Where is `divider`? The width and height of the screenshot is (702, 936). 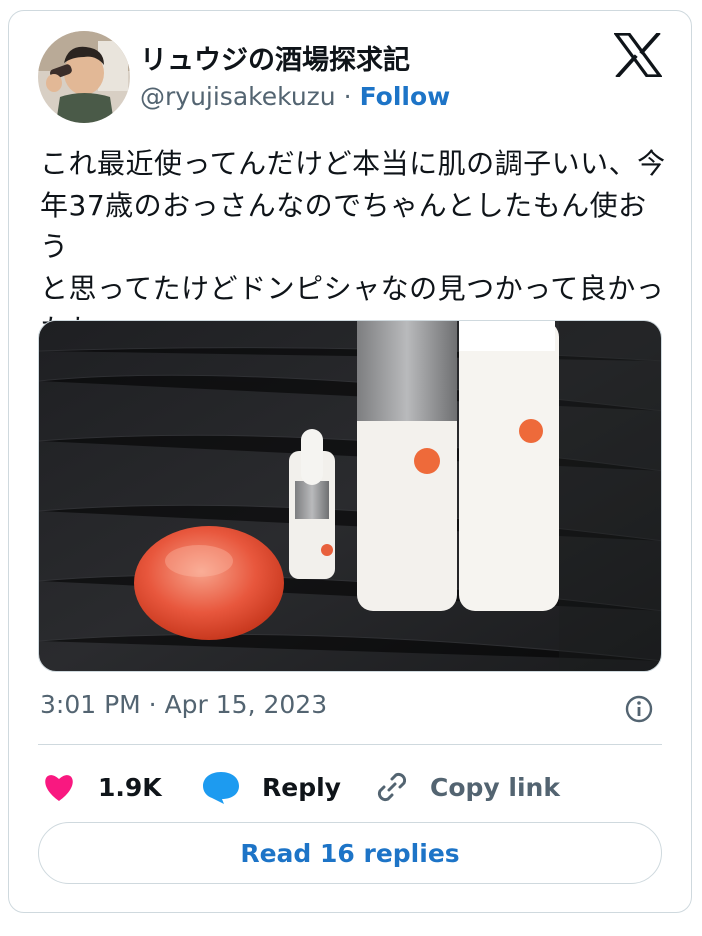
divider is located at coordinates (350, 744).